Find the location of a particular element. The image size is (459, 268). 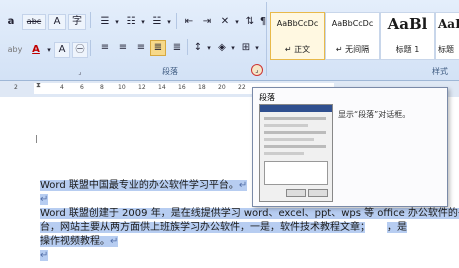

styles-group-label: 样式 is located at coordinates (440, 71).